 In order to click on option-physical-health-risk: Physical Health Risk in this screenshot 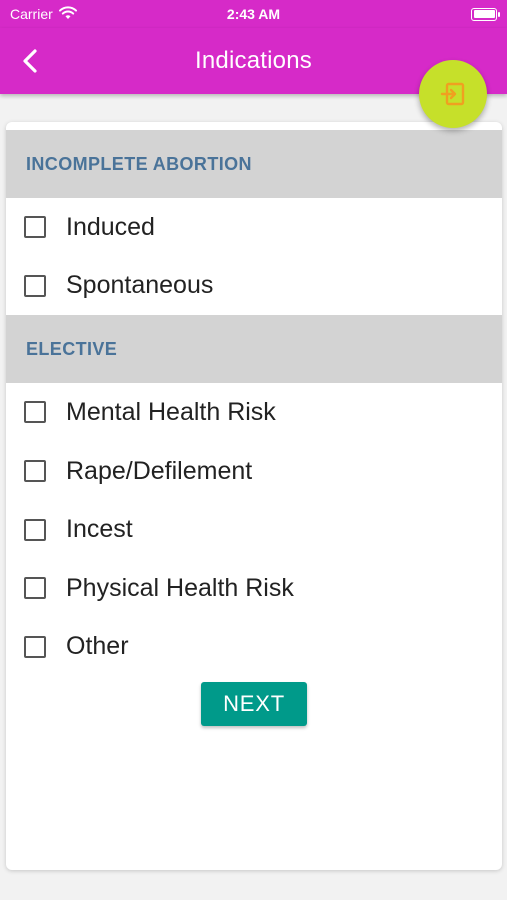, I will do `click(254, 588)`.